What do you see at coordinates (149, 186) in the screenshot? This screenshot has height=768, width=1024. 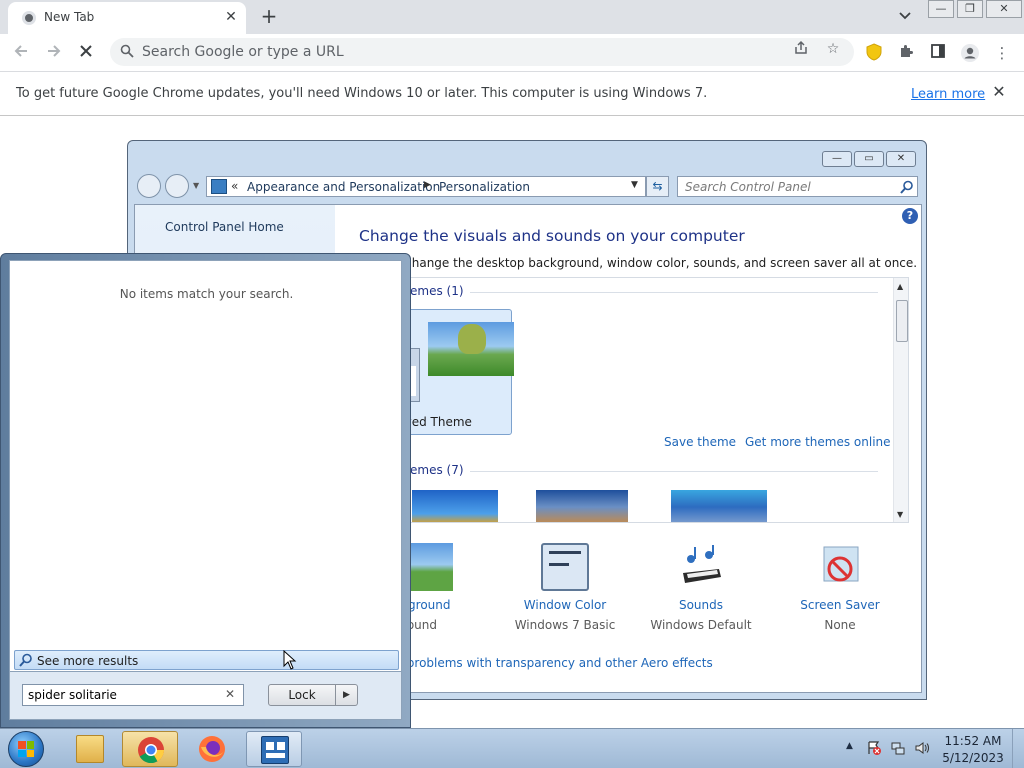 I see `cp-back-icon` at bounding box center [149, 186].